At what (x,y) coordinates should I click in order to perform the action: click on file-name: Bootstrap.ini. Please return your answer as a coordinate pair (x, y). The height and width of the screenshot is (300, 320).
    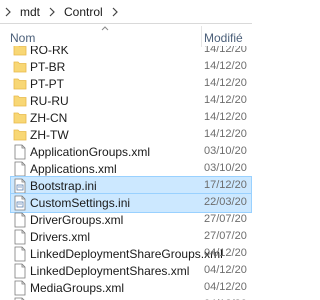
    Looking at the image, I should click on (63, 186).